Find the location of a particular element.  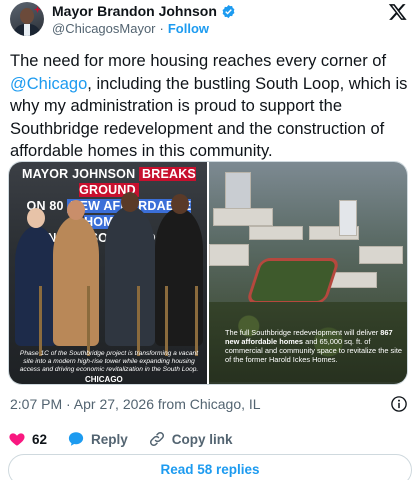

link-icon is located at coordinates (156, 439).